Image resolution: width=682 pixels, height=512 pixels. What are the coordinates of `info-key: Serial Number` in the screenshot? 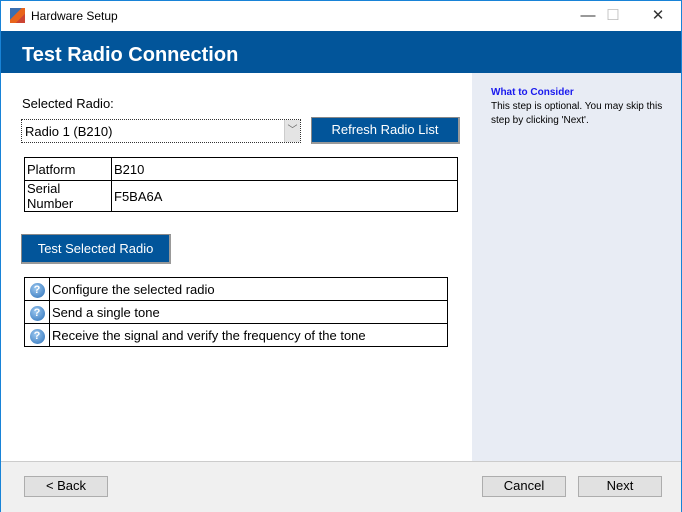 It's located at (68, 196).